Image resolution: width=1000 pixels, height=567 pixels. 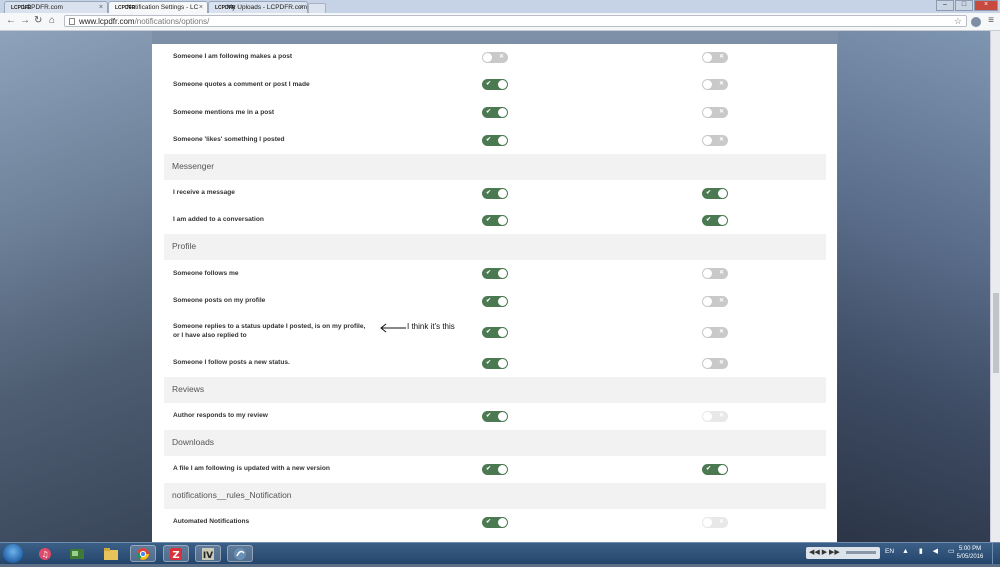 What do you see at coordinates (495, 390) in the screenshot?
I see `section-header: Reviews` at bounding box center [495, 390].